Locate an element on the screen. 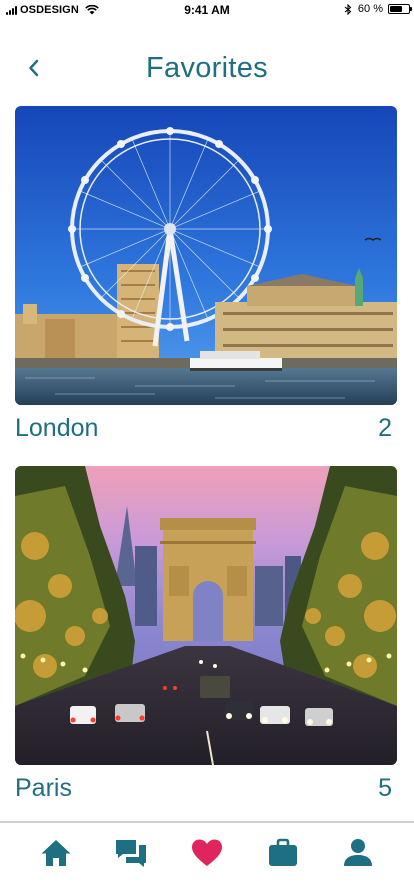 This screenshot has width=414, height=887. city-name: Paris is located at coordinates (43, 788).